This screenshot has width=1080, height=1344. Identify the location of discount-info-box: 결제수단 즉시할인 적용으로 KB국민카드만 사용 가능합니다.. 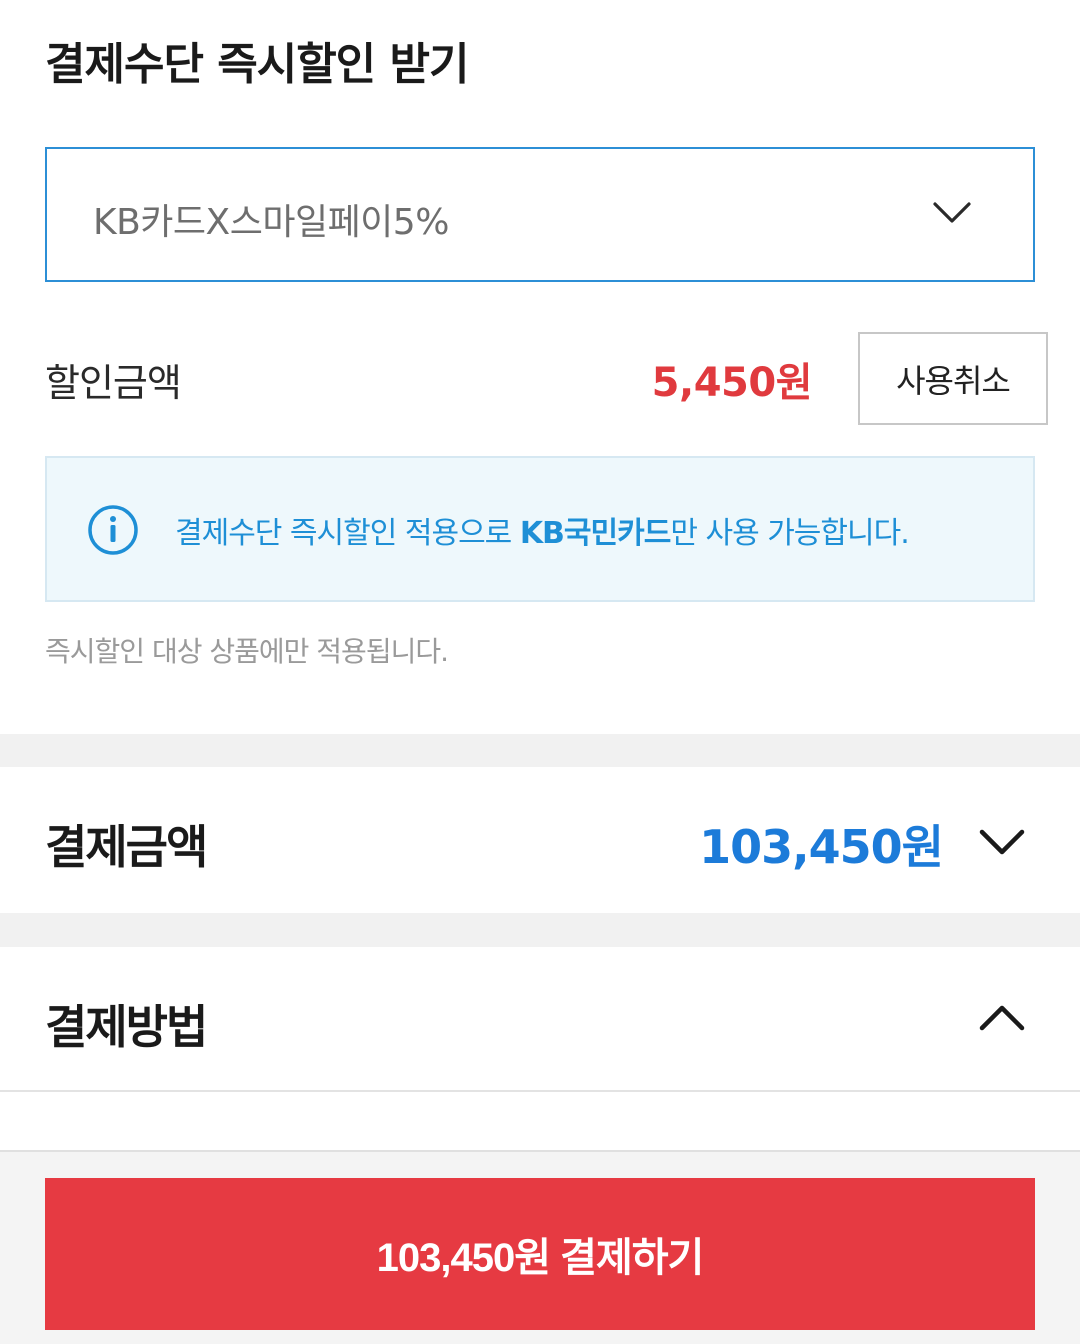
(540, 529).